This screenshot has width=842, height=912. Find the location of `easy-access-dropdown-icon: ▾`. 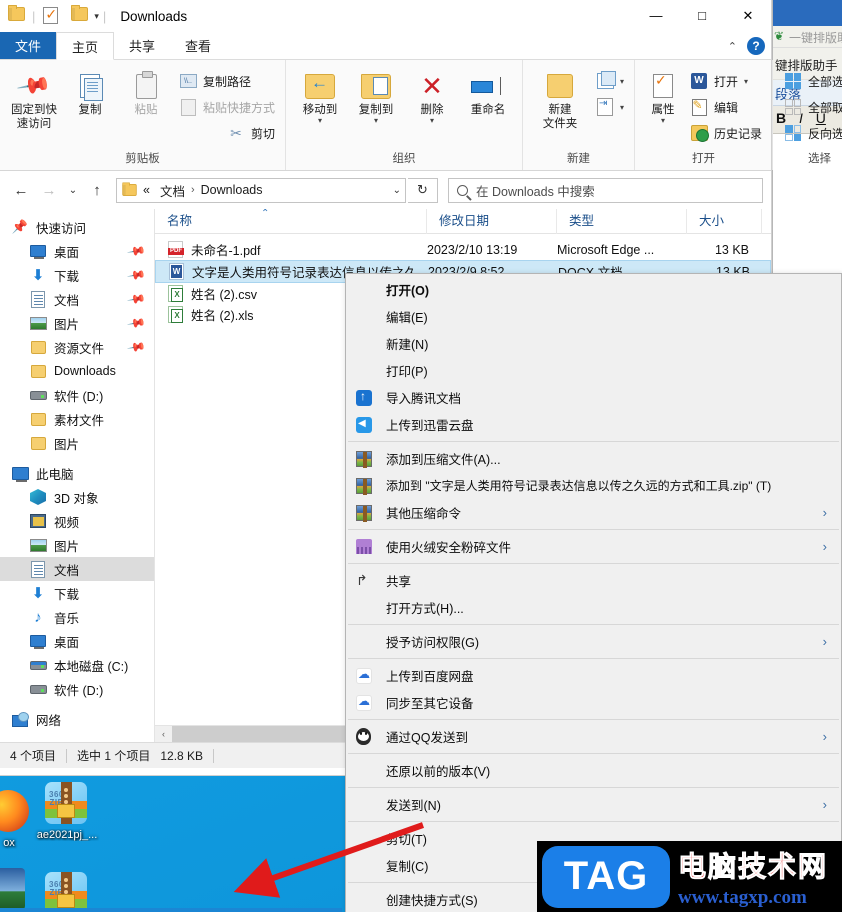

easy-access-dropdown-icon: ▾ is located at coordinates (622, 107).